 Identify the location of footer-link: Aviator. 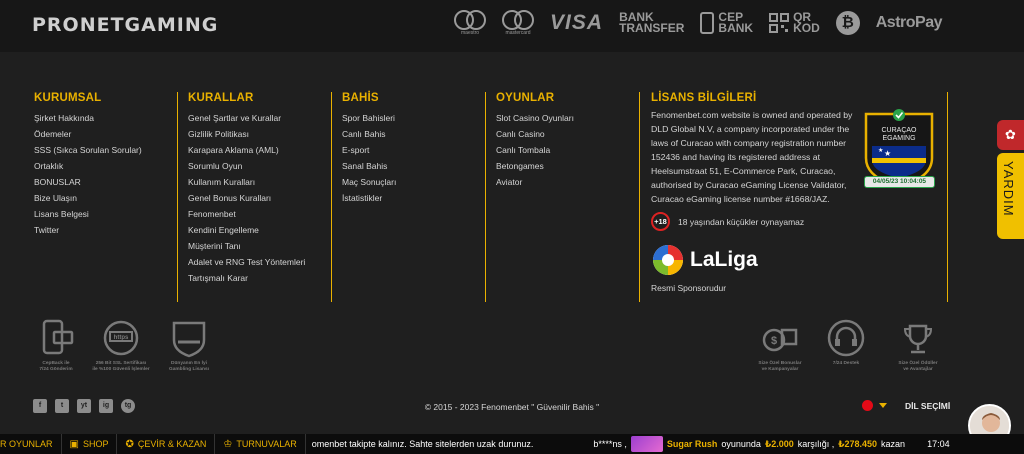
(535, 182).